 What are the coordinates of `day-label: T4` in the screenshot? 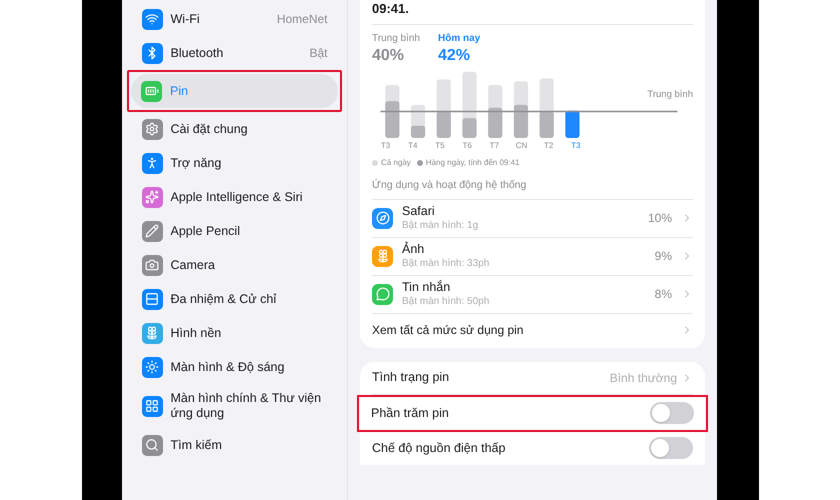 It's located at (412, 146).